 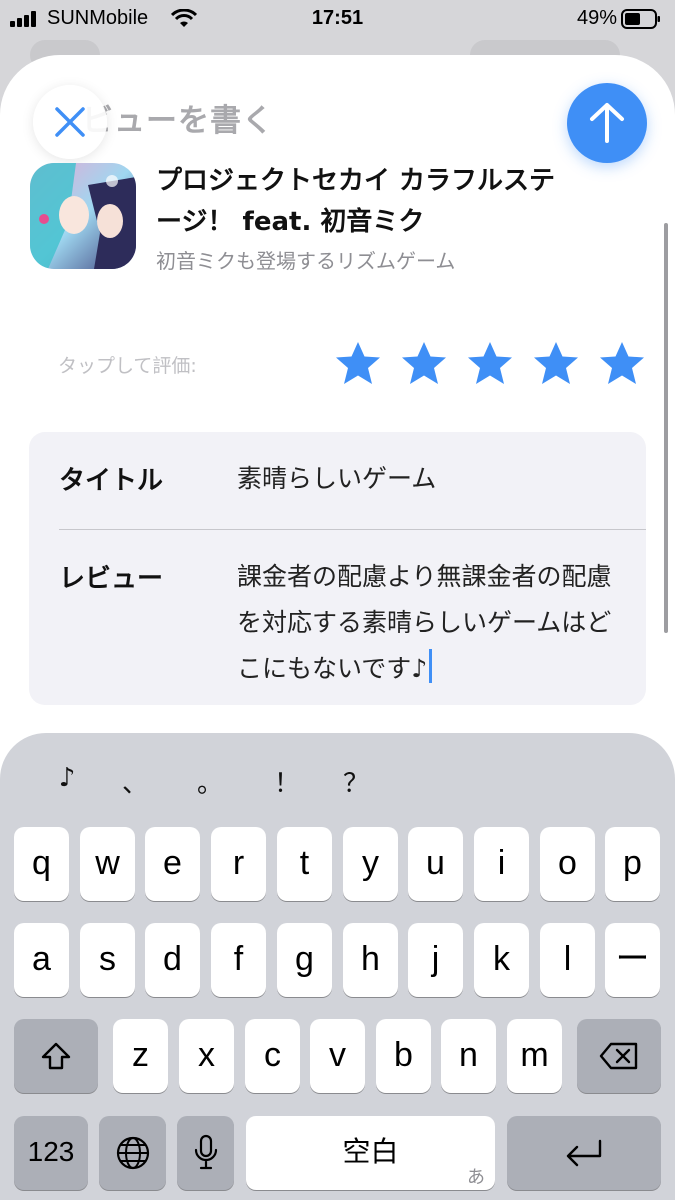 What do you see at coordinates (140, 1056) in the screenshot?
I see `key-z: z` at bounding box center [140, 1056].